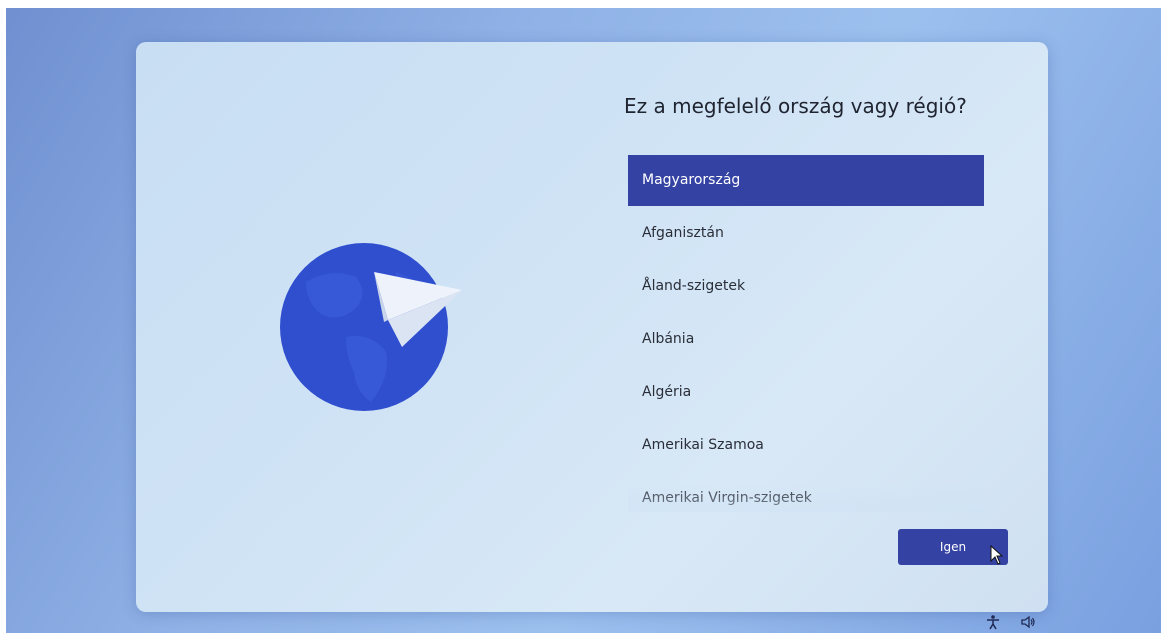 The height and width of the screenshot is (633, 1161). Describe the element at coordinates (806, 392) in the screenshot. I see `country-item-algeria: Algéria` at that location.